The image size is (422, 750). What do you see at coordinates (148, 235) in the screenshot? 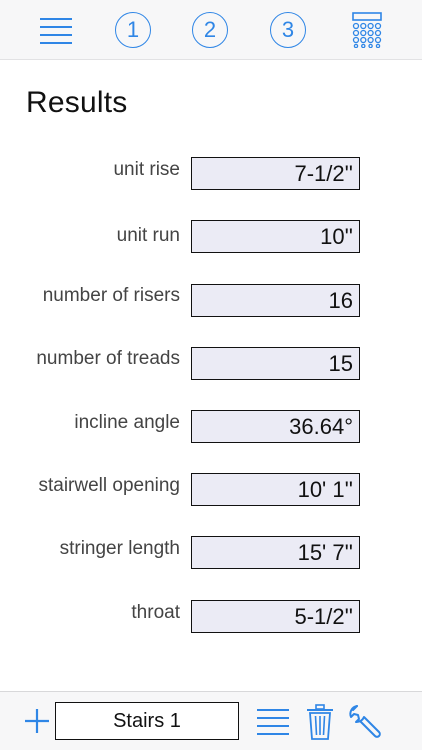
I see `unit-run-label: unit run` at bounding box center [148, 235].